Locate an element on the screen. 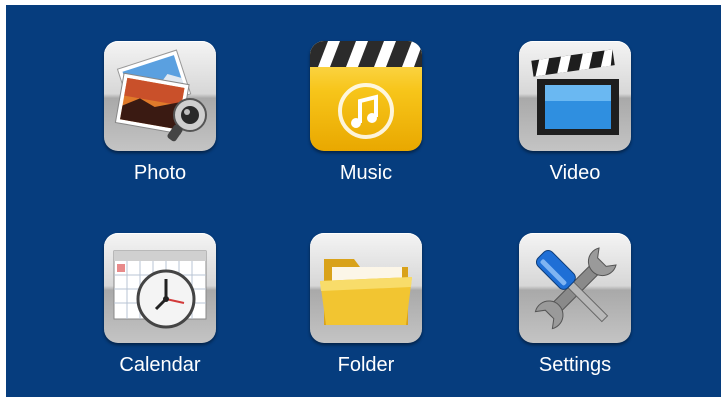 Image resolution: width=727 pixels, height=402 pixels. photo-icon is located at coordinates (160, 96).